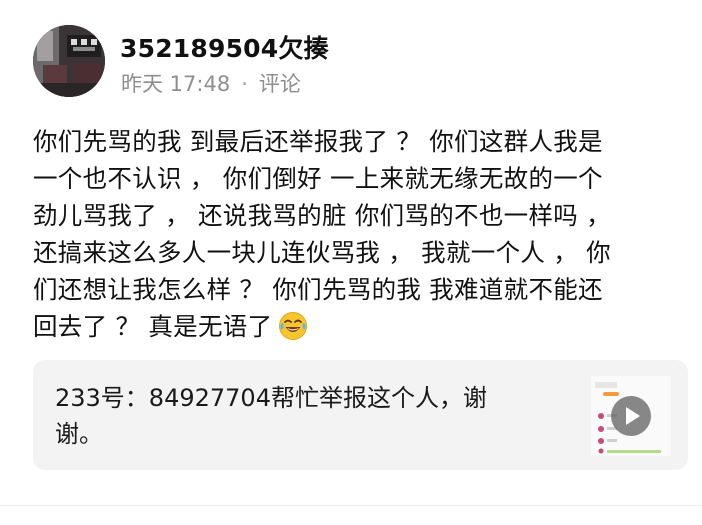  Describe the element at coordinates (293, 331) in the screenshot. I see `laughing-crying-emoji` at that location.